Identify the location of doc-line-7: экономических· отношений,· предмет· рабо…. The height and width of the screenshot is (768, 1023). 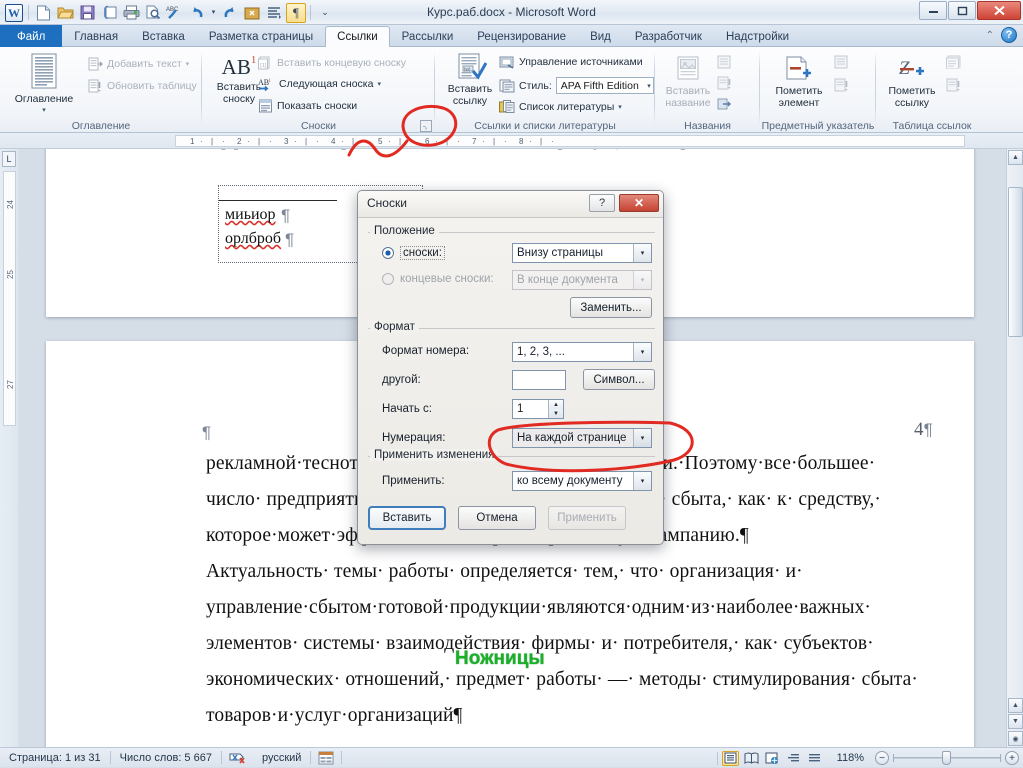
(562, 680).